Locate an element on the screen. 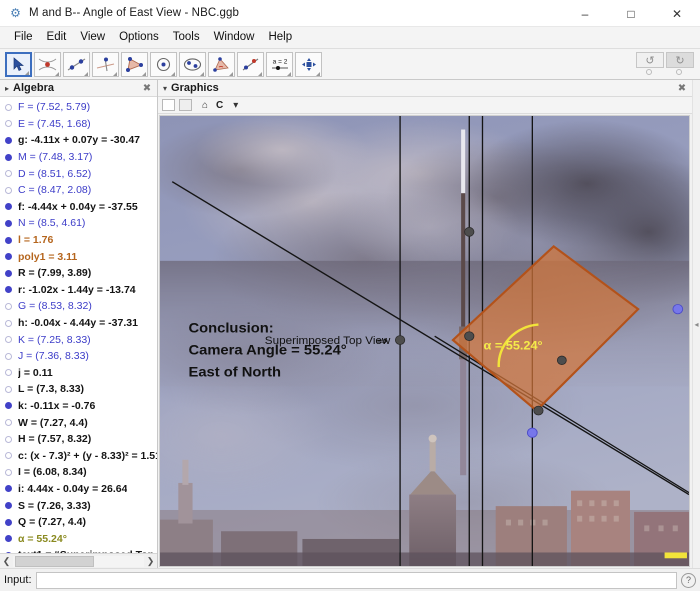 The height and width of the screenshot is (591, 700). algebra-row: f: -4.44x + 0.04y = -37.55 is located at coordinates (78, 207).